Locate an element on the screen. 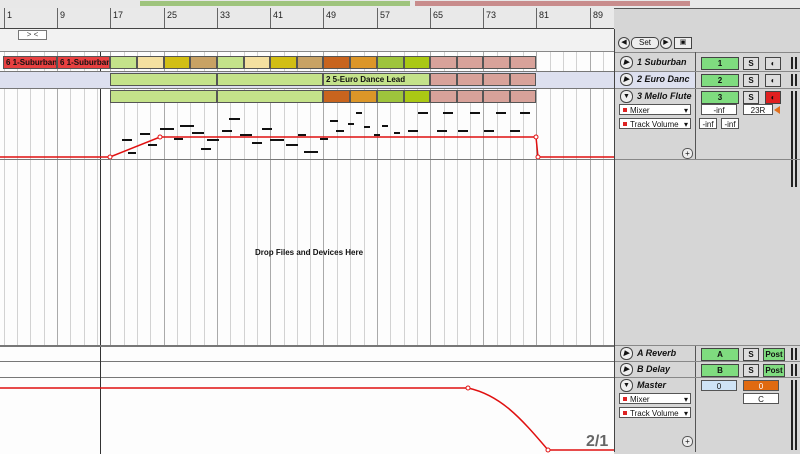  track-name: 2 Euro Danc is located at coordinates (663, 79).